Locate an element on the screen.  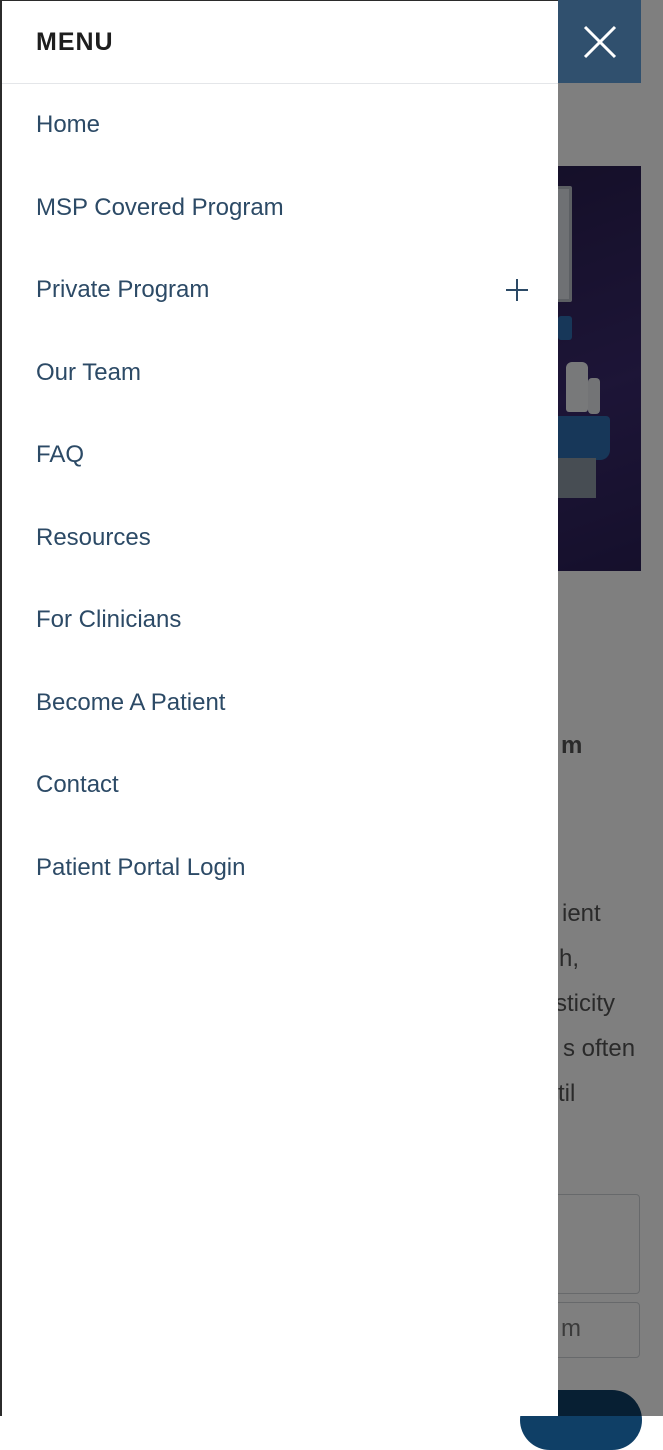
menu-item-label: Contact is located at coordinates (77, 785).